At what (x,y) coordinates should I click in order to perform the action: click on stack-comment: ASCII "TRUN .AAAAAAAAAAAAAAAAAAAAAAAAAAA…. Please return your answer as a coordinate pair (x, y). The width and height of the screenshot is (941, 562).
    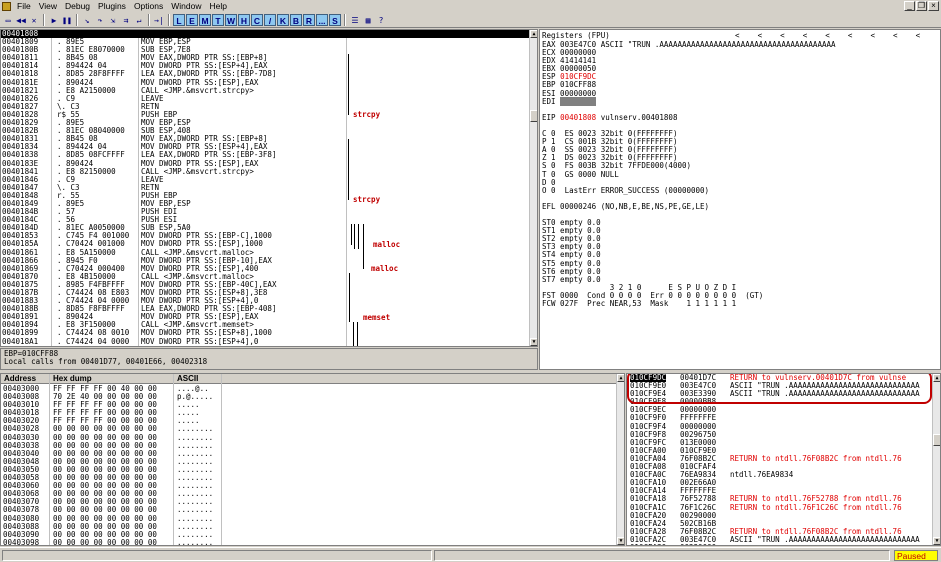
    Looking at the image, I should click on (825, 539).